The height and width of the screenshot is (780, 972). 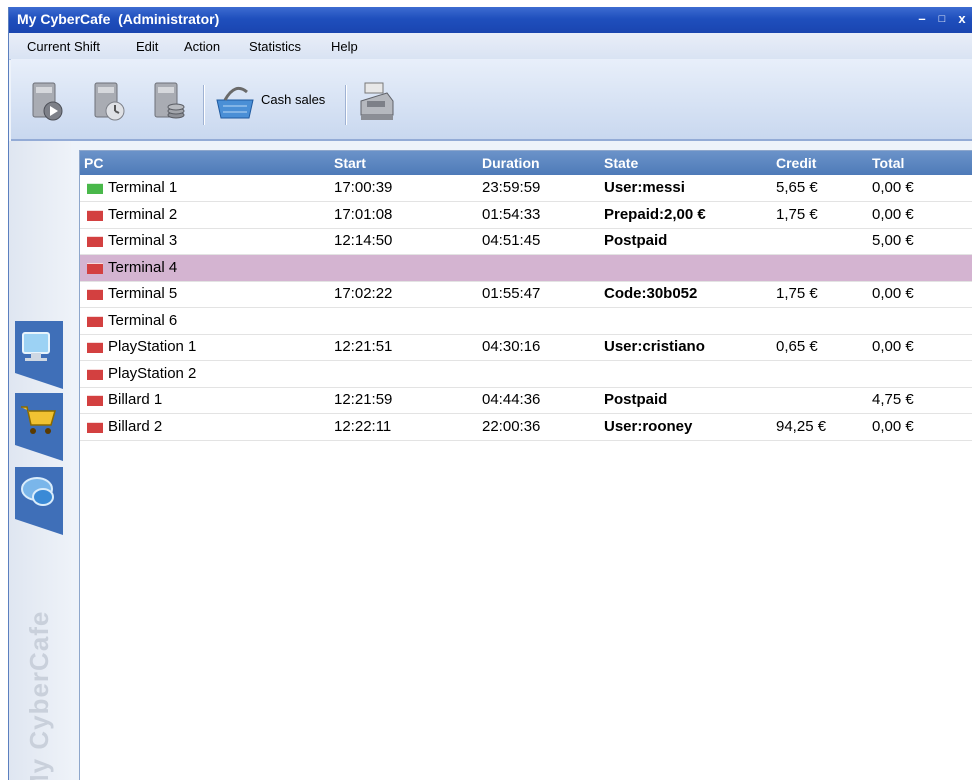 What do you see at coordinates (143, 267) in the screenshot?
I see `pc-name-cell: Terminal 4` at bounding box center [143, 267].